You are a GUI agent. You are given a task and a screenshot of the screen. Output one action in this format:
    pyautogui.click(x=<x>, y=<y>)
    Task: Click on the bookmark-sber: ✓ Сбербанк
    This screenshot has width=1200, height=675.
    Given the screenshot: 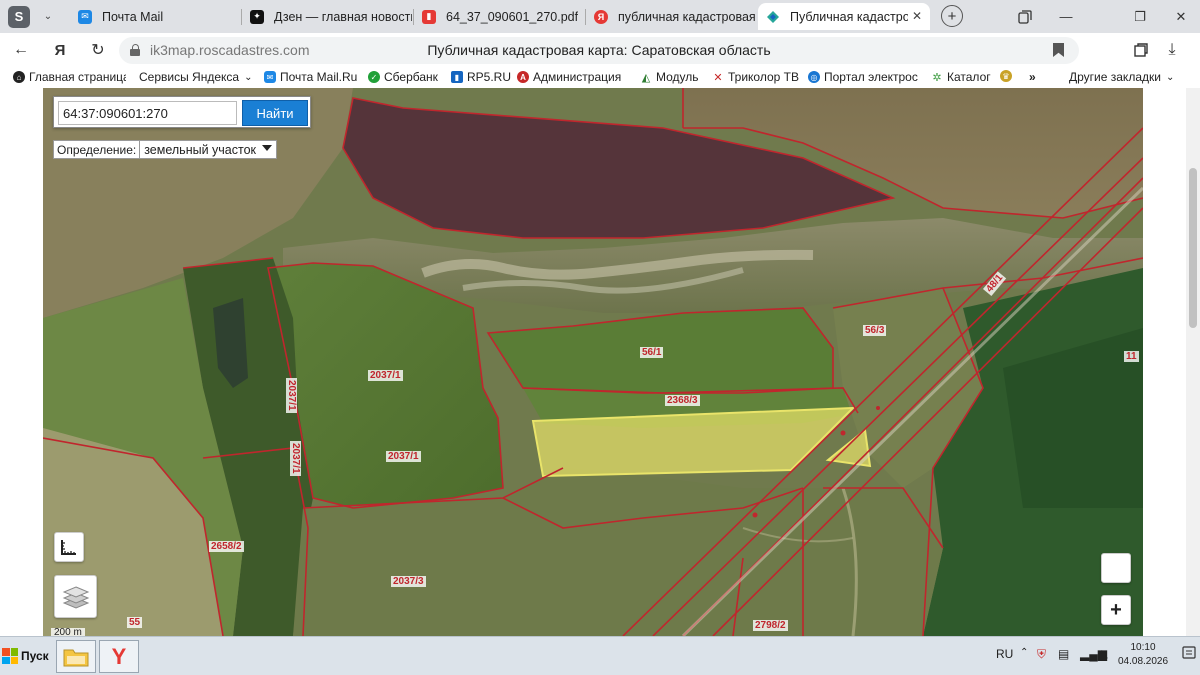 What is the action you would take?
    pyautogui.click(x=404, y=77)
    